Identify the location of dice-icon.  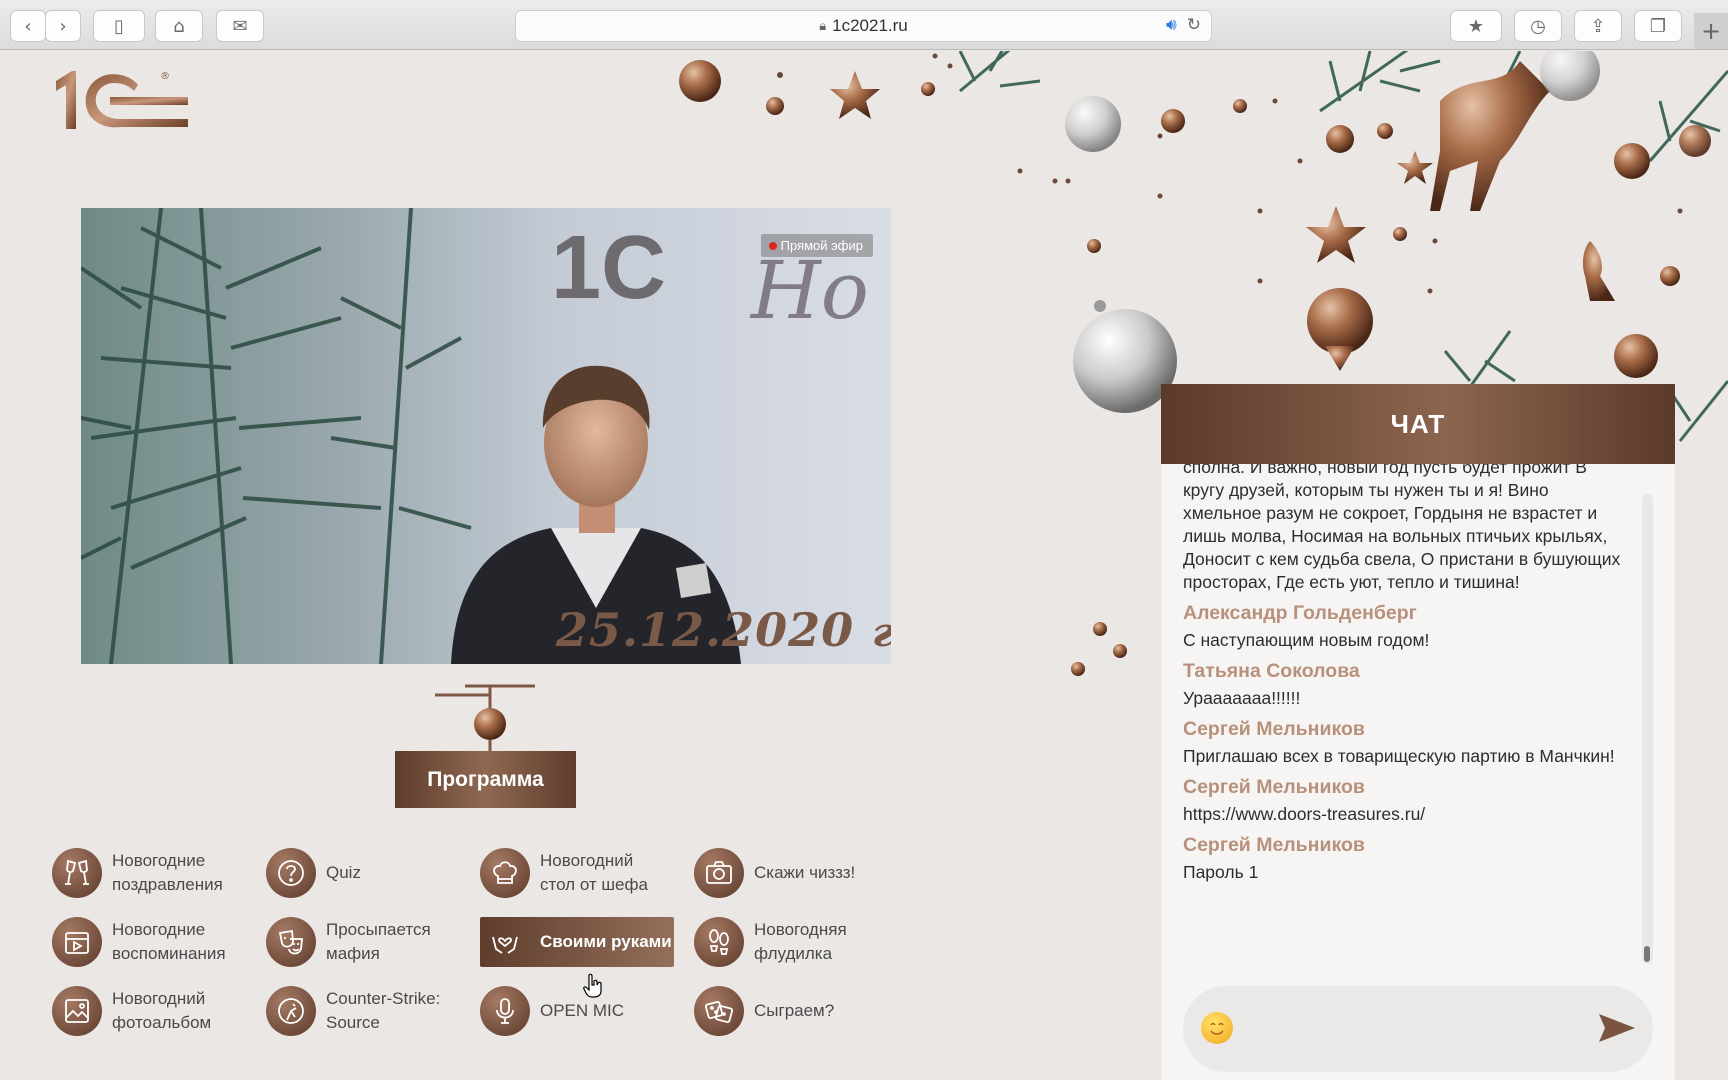
(719, 1011).